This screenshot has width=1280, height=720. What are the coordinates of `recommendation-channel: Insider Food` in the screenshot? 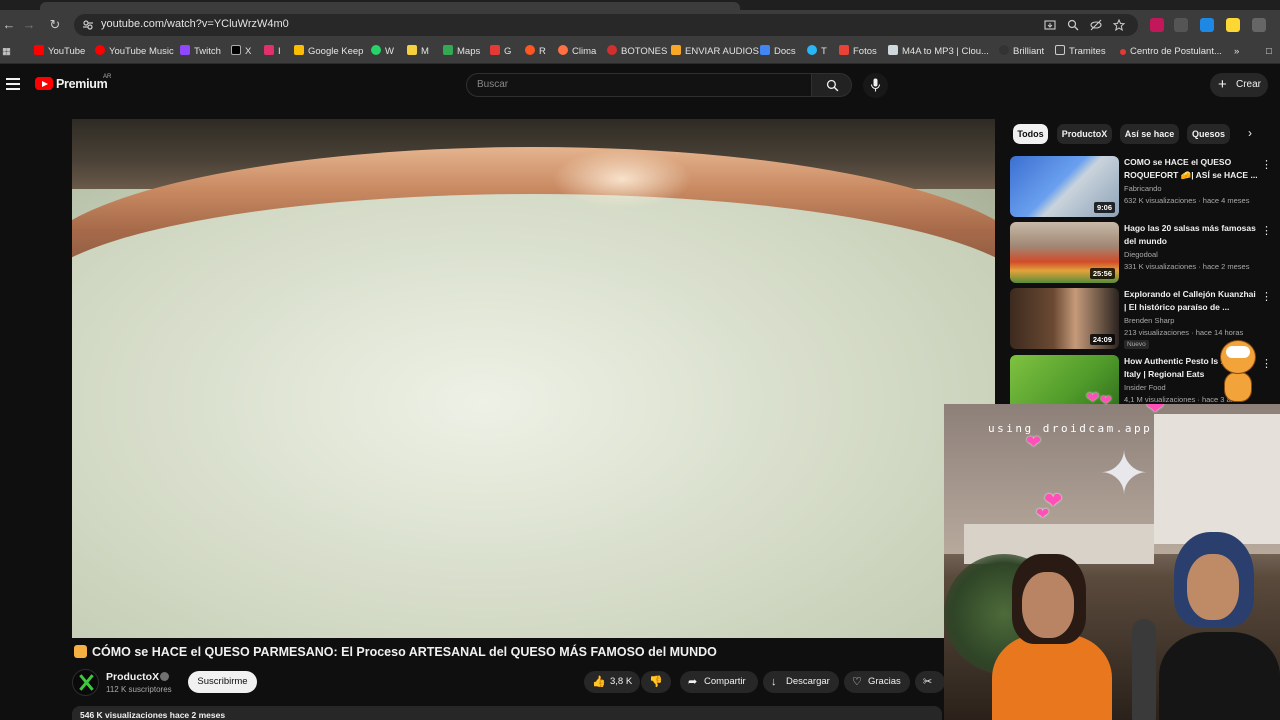 It's located at (1145, 387).